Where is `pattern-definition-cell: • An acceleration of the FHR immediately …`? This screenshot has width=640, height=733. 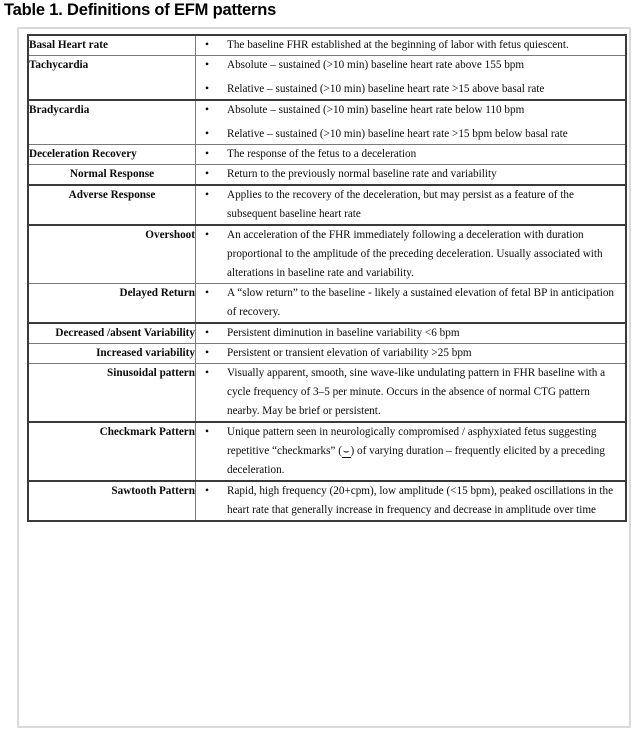
pattern-definition-cell: • An acceleration of the FHR immediately … is located at coordinates (411, 254).